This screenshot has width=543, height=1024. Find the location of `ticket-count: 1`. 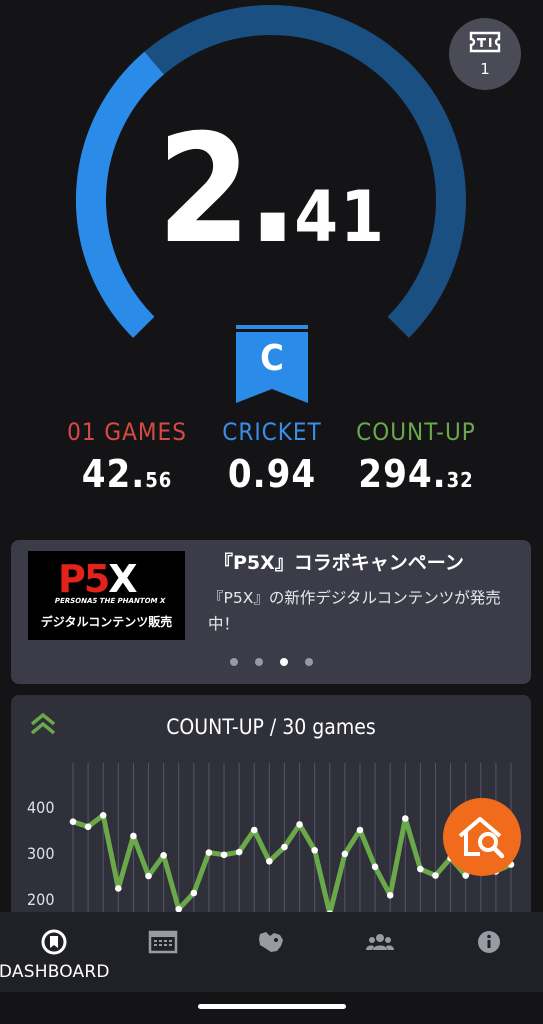

ticket-count: 1 is located at coordinates (485, 69).